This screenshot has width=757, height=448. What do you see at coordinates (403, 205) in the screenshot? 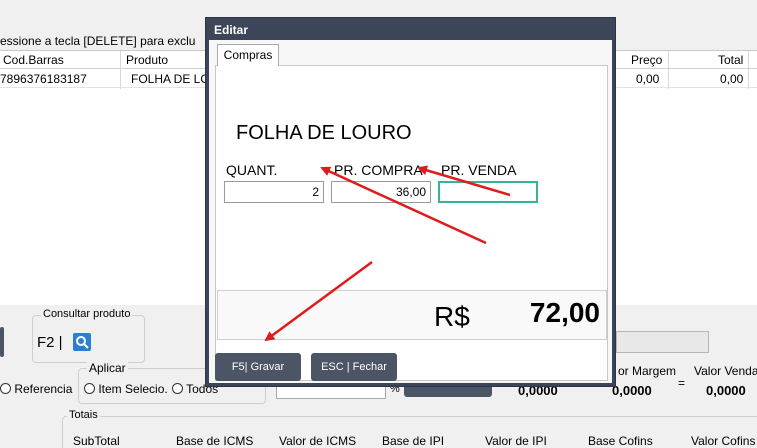
I see `arrow-to-quant` at bounding box center [403, 205].